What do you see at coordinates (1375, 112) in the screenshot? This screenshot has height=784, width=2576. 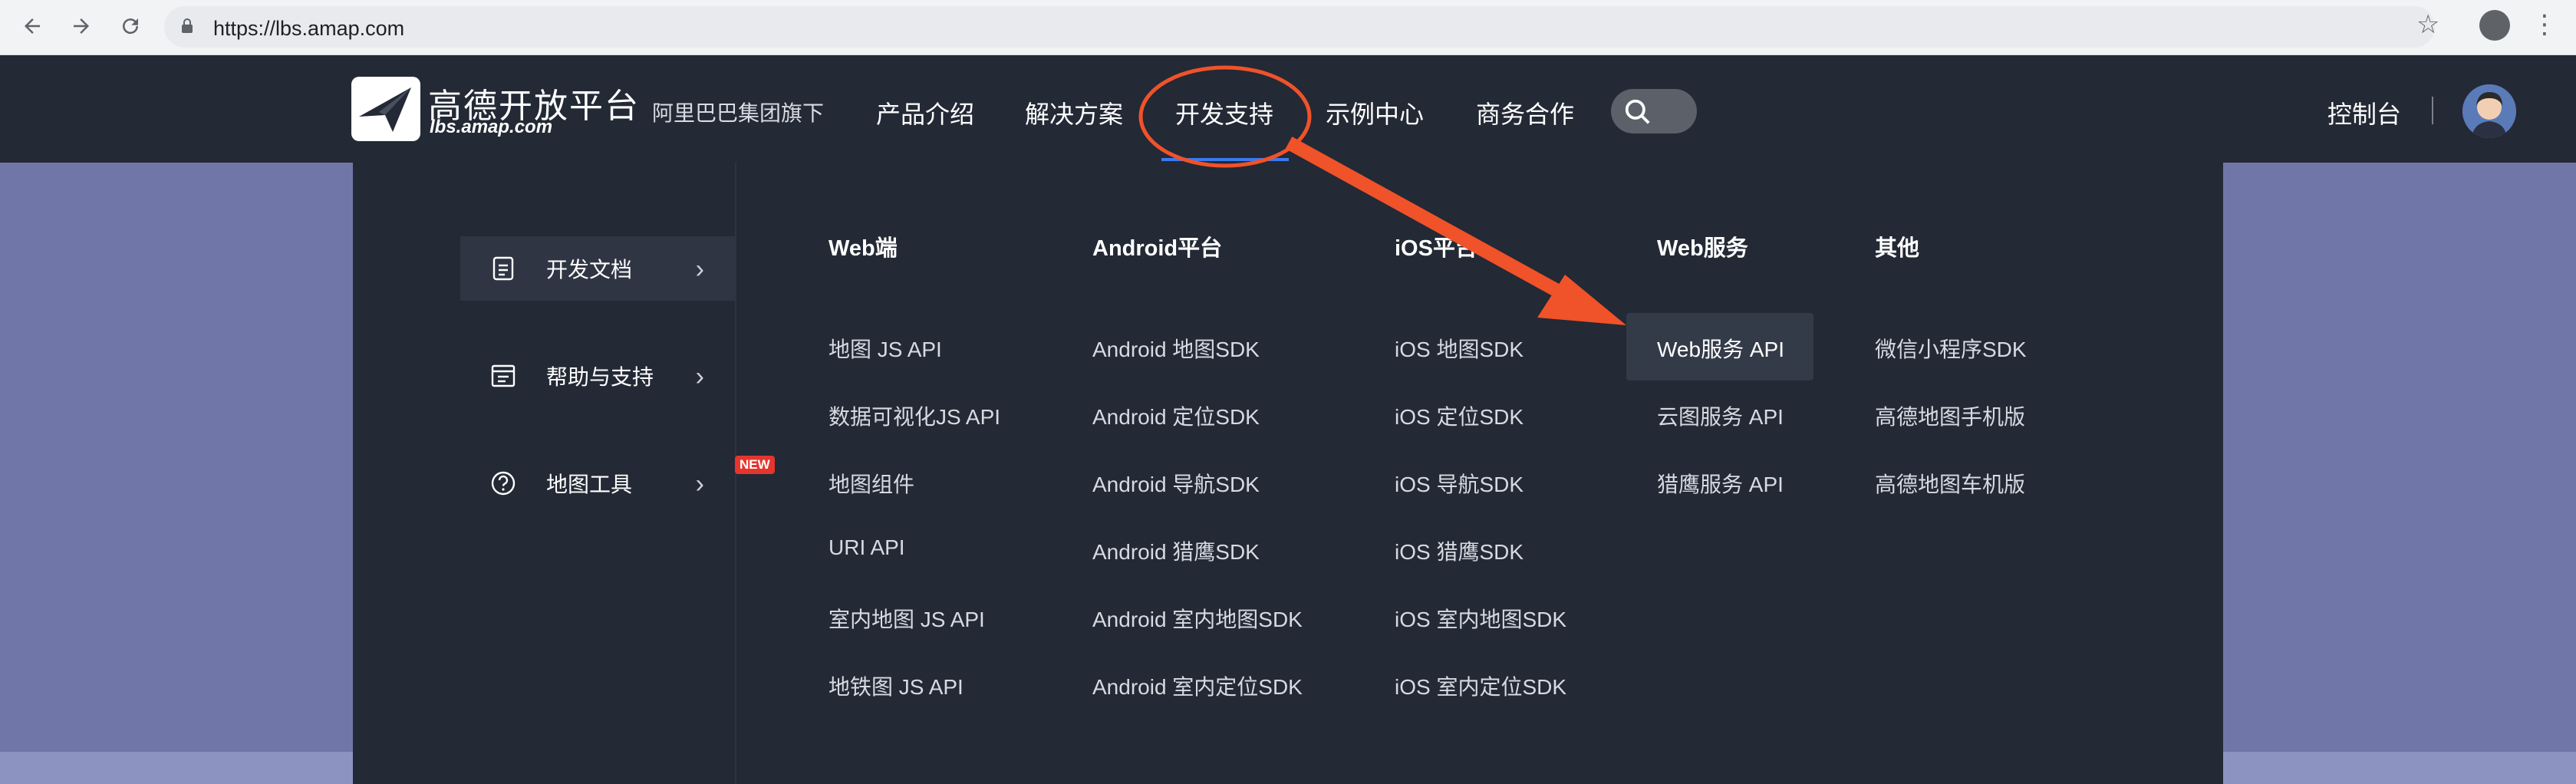 I see `nav-examples: 示例中心` at bounding box center [1375, 112].